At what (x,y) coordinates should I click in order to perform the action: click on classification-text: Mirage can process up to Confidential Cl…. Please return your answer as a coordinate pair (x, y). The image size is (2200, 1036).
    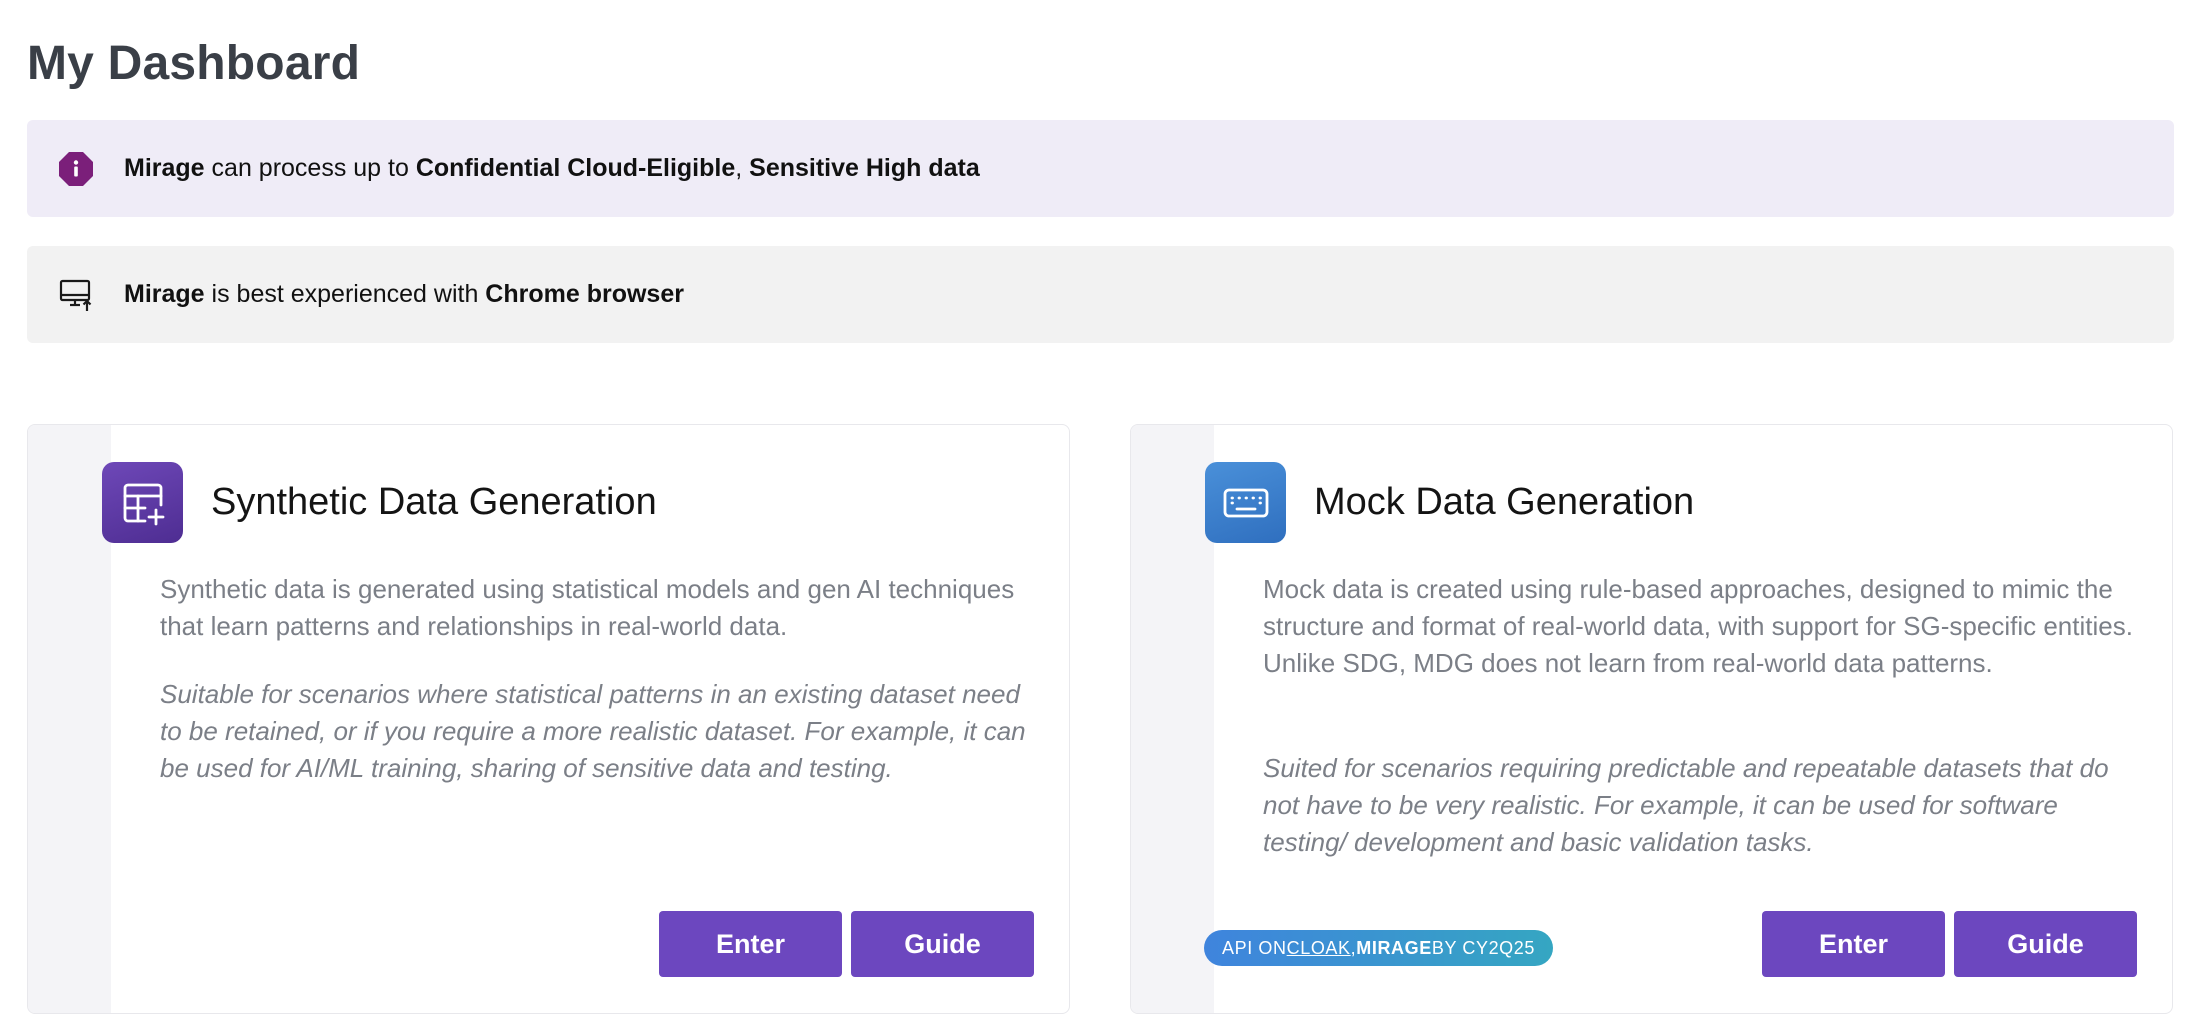
    Looking at the image, I should click on (552, 168).